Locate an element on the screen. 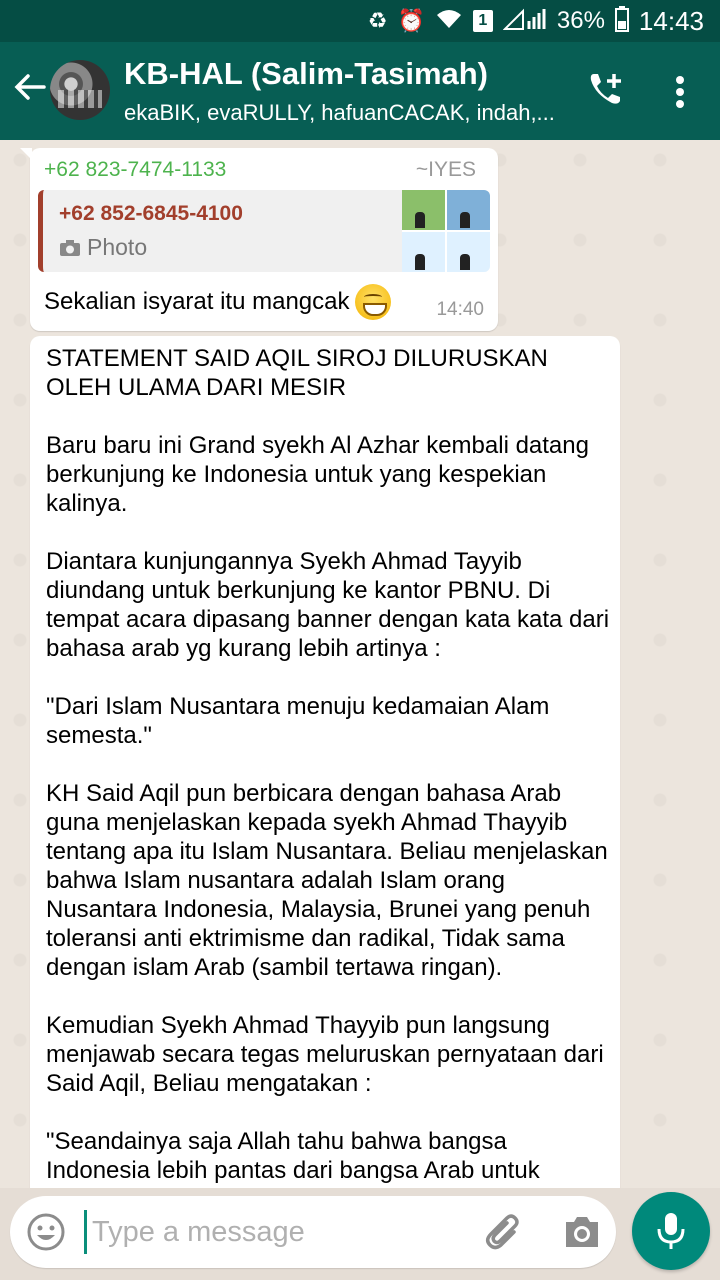  battery-icon is located at coordinates (621, 21).